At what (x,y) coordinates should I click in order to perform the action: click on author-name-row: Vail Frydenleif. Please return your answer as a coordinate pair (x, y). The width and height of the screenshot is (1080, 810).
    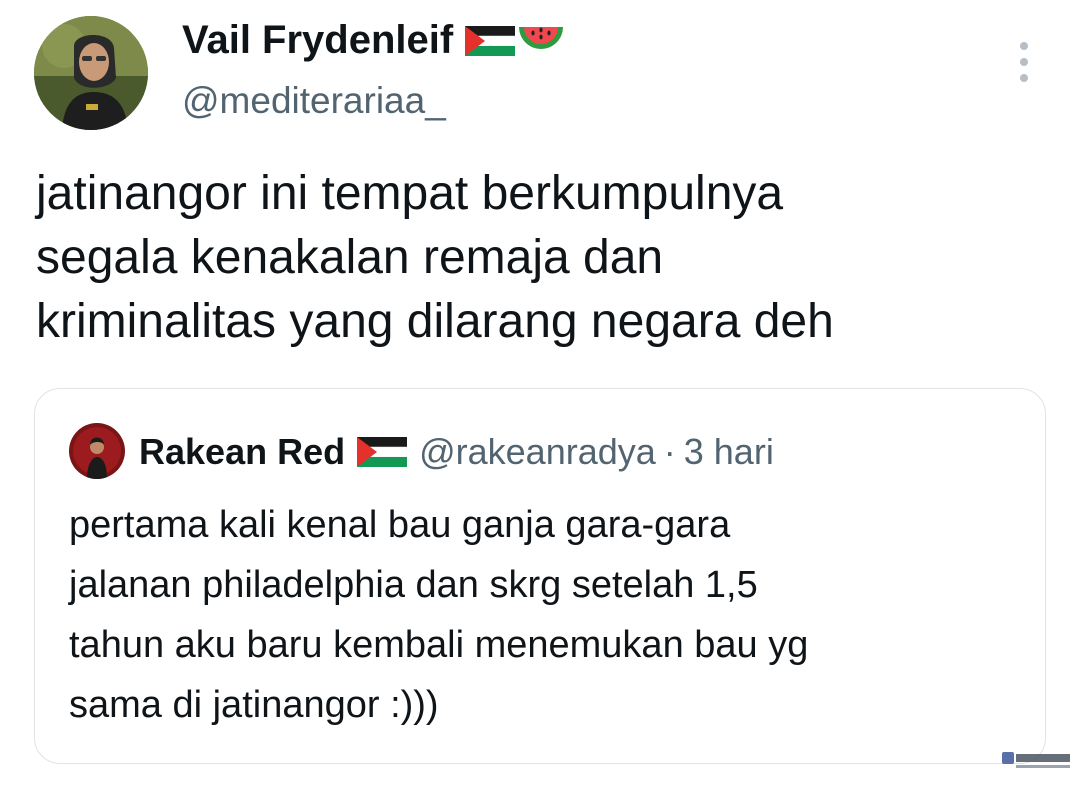
    Looking at the image, I should click on (373, 40).